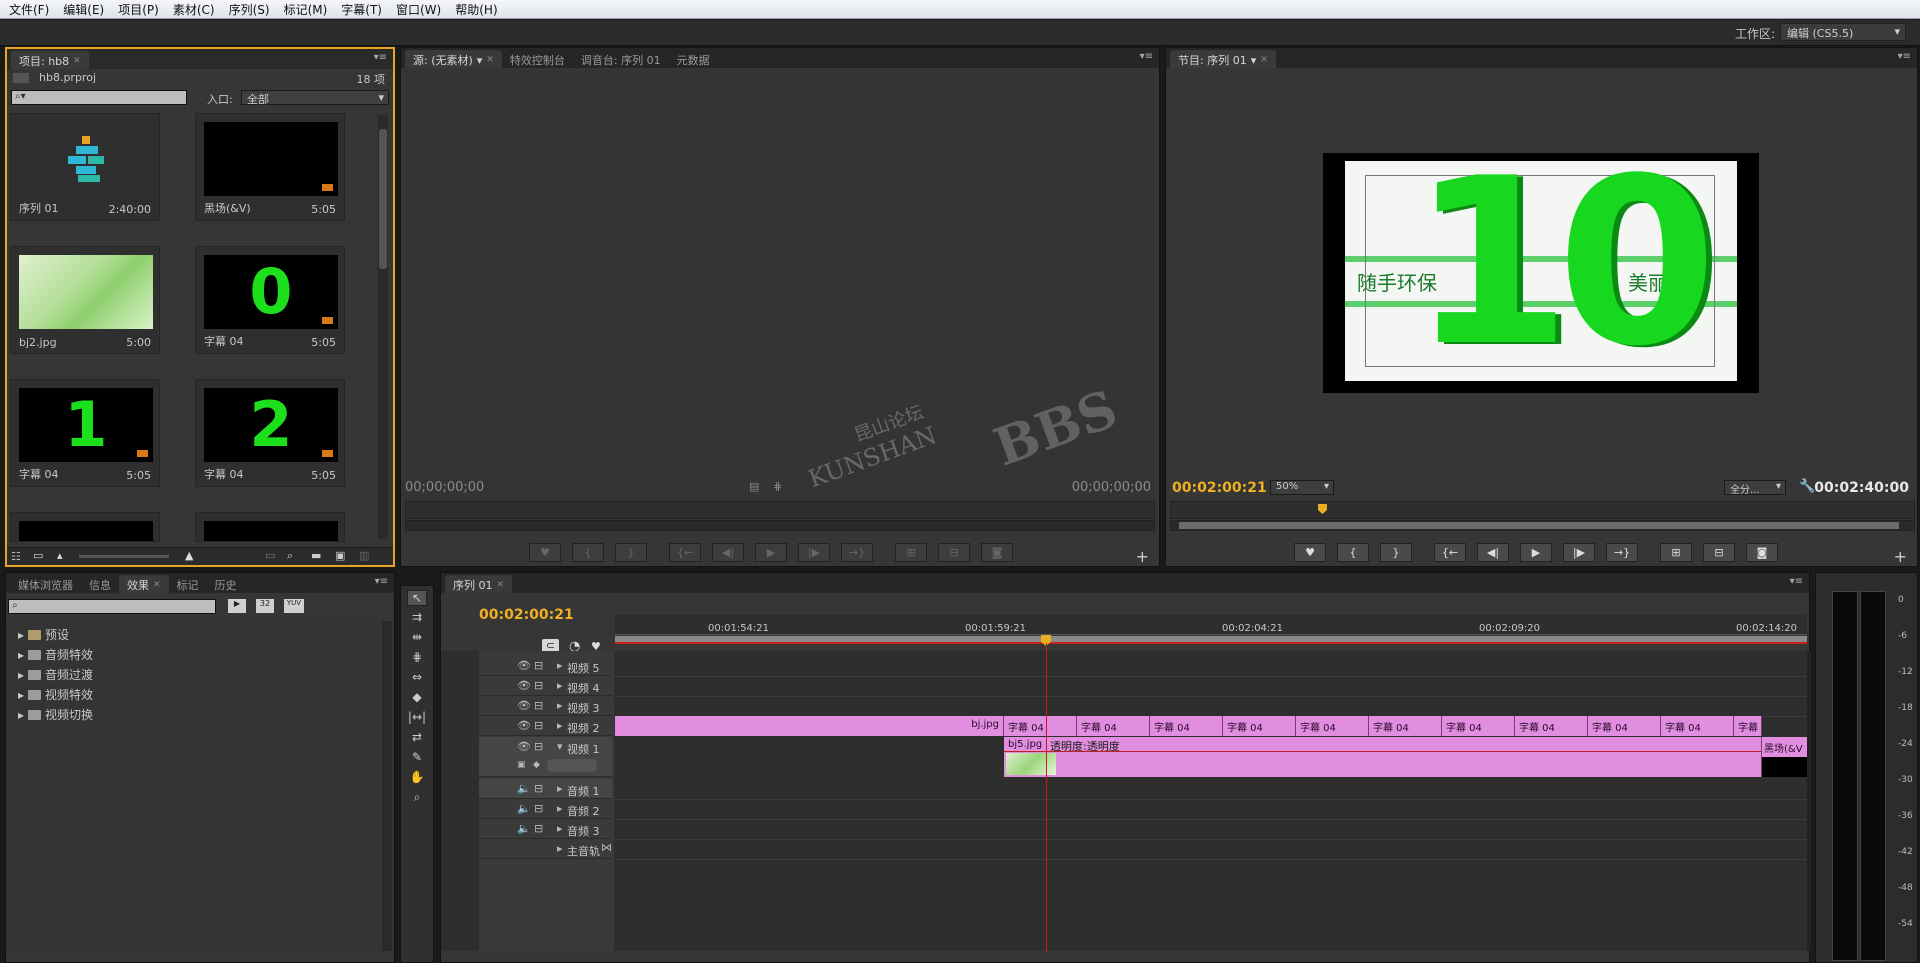  What do you see at coordinates (112, 606) in the screenshot?
I see `effects-search-input: ⌕` at bounding box center [112, 606].